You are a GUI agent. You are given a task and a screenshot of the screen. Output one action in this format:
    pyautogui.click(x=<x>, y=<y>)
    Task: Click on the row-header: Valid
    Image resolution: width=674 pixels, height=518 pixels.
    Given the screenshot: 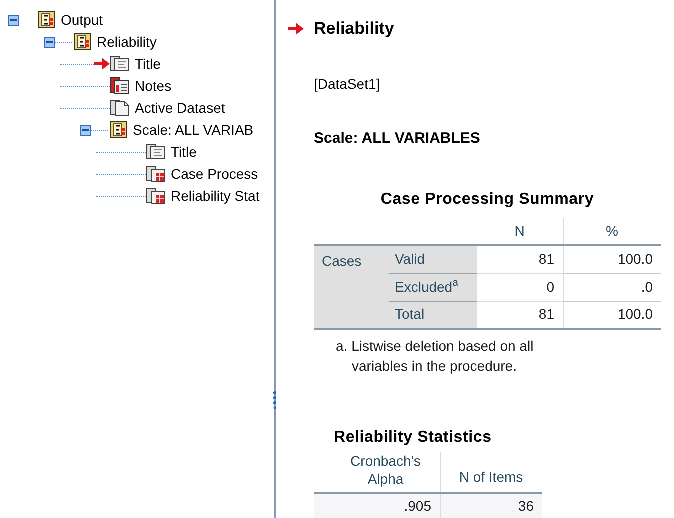 What is the action you would take?
    pyautogui.click(x=433, y=259)
    